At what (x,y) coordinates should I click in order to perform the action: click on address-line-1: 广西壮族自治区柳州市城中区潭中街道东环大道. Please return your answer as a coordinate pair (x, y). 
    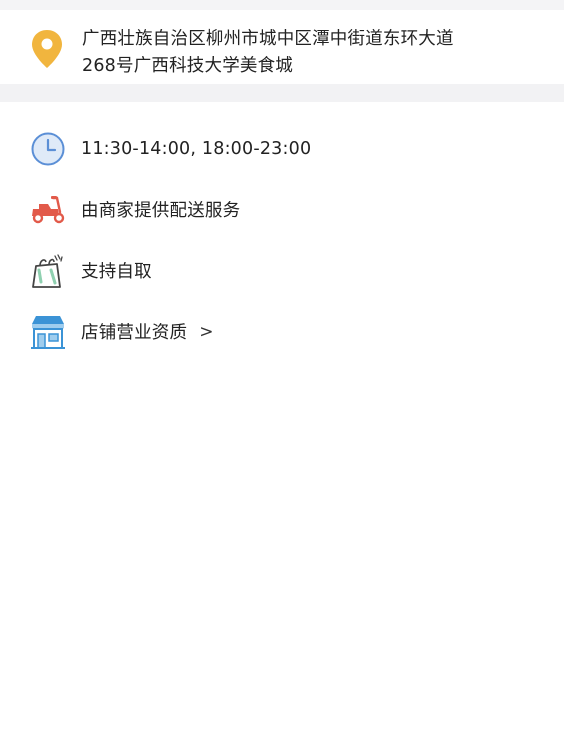
    Looking at the image, I should click on (268, 39).